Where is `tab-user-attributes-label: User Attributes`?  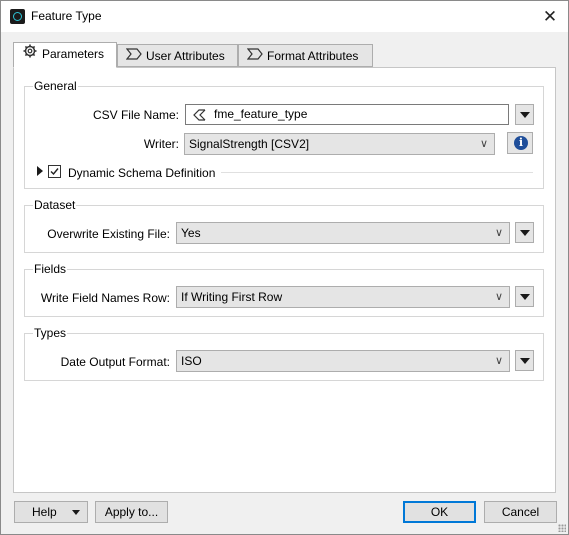 tab-user-attributes-label: User Attributes is located at coordinates (185, 56).